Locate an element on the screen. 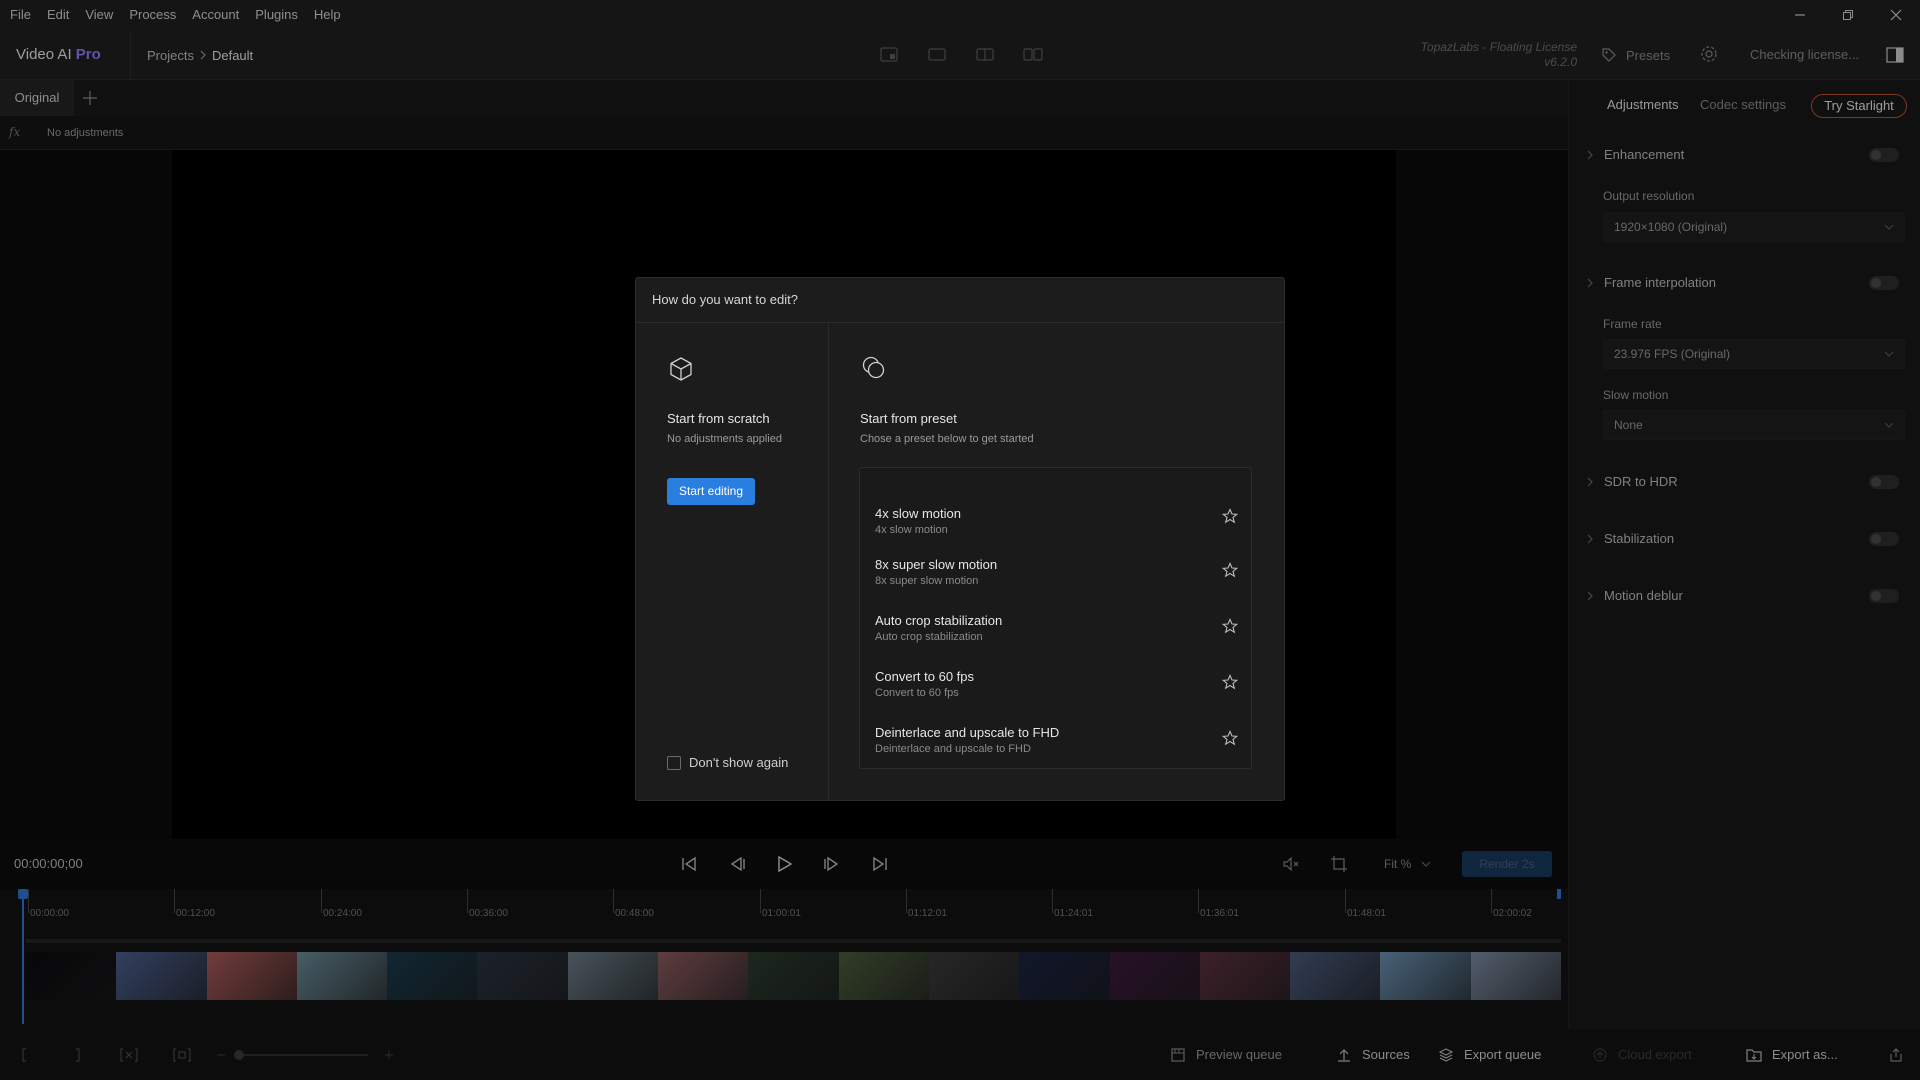 The height and width of the screenshot is (1080, 1920). dont-show-again-checkbox is located at coordinates (674, 762).